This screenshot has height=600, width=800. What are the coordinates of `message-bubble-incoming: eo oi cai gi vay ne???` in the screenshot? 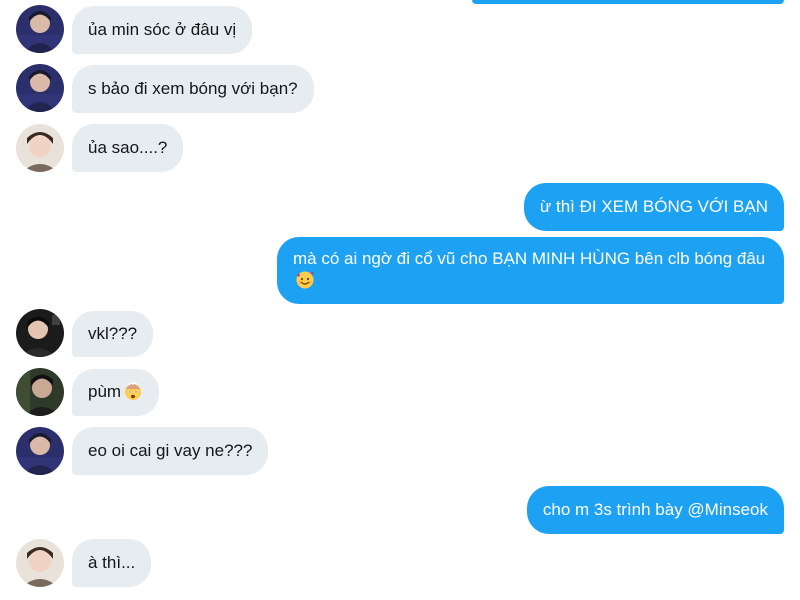 It's located at (170, 451).